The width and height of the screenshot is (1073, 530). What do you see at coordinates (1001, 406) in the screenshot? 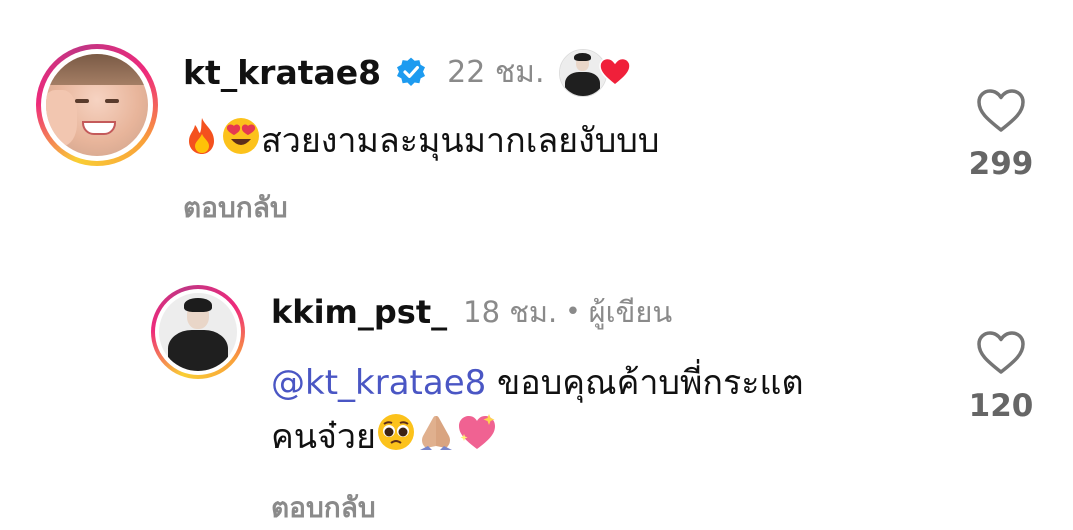
I see `like-count: 120` at bounding box center [1001, 406].